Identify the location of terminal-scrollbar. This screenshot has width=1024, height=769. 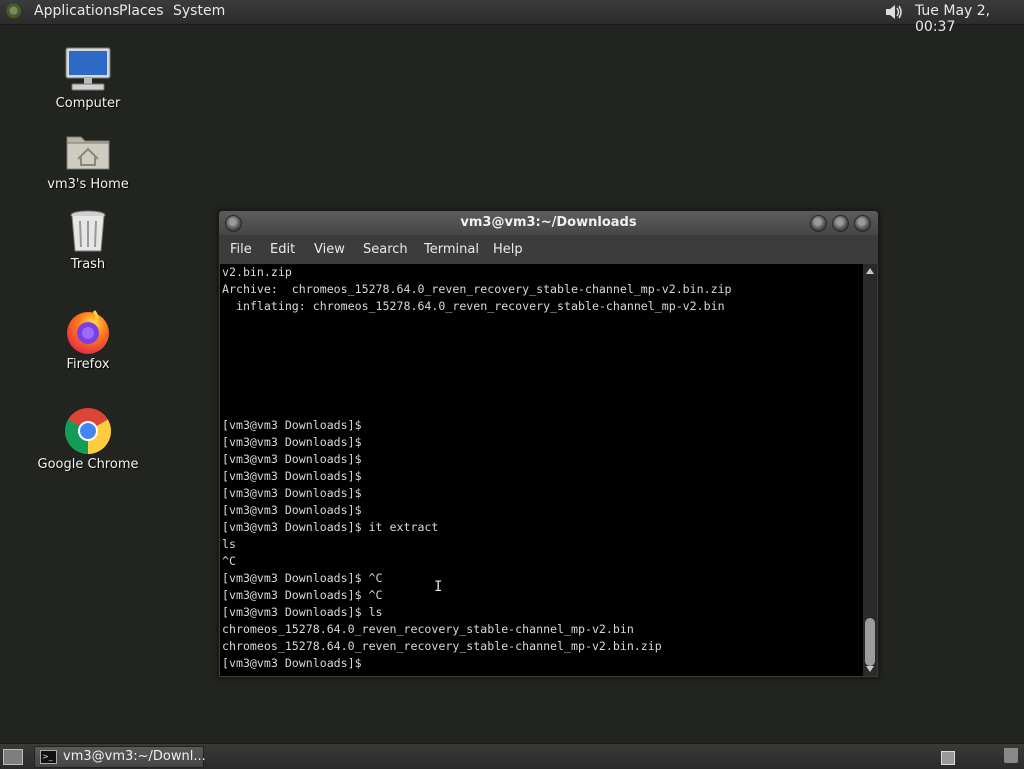
(870, 470).